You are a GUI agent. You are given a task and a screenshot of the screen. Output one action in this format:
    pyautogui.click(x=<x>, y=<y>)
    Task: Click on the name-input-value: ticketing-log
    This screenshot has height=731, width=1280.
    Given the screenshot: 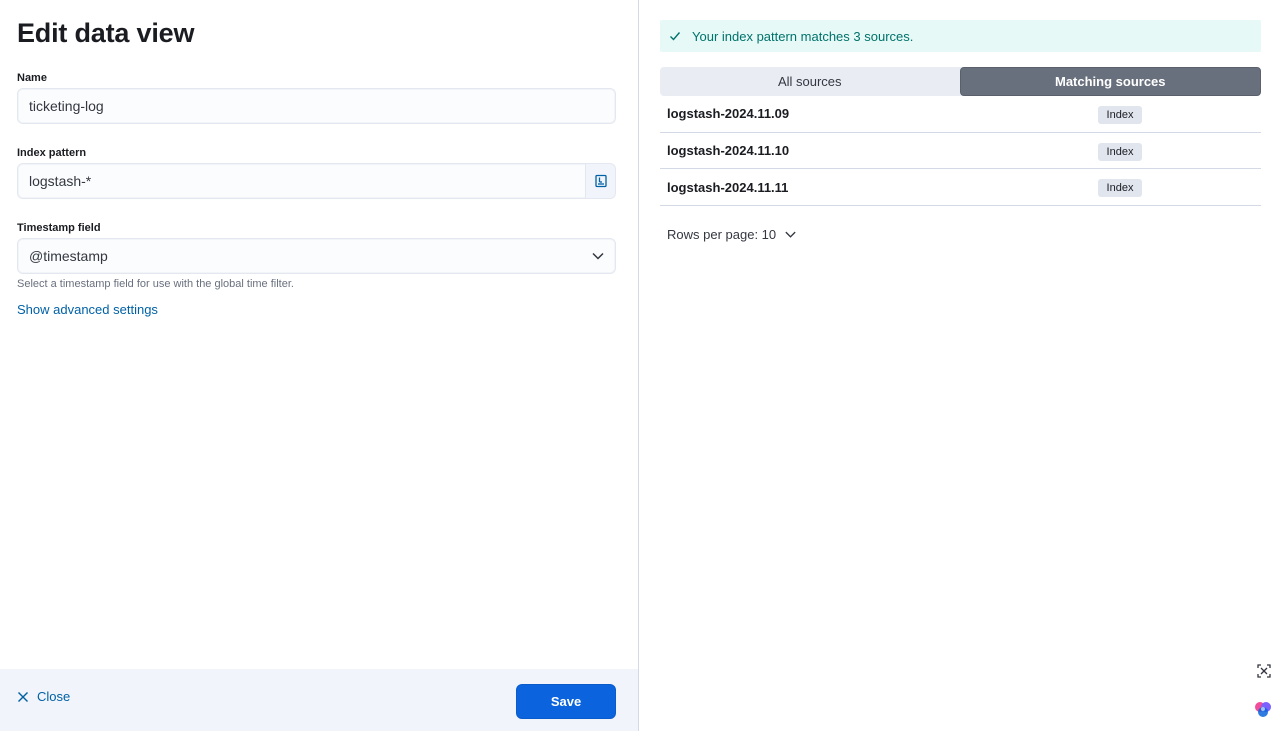 What is the action you would take?
    pyautogui.click(x=66, y=106)
    